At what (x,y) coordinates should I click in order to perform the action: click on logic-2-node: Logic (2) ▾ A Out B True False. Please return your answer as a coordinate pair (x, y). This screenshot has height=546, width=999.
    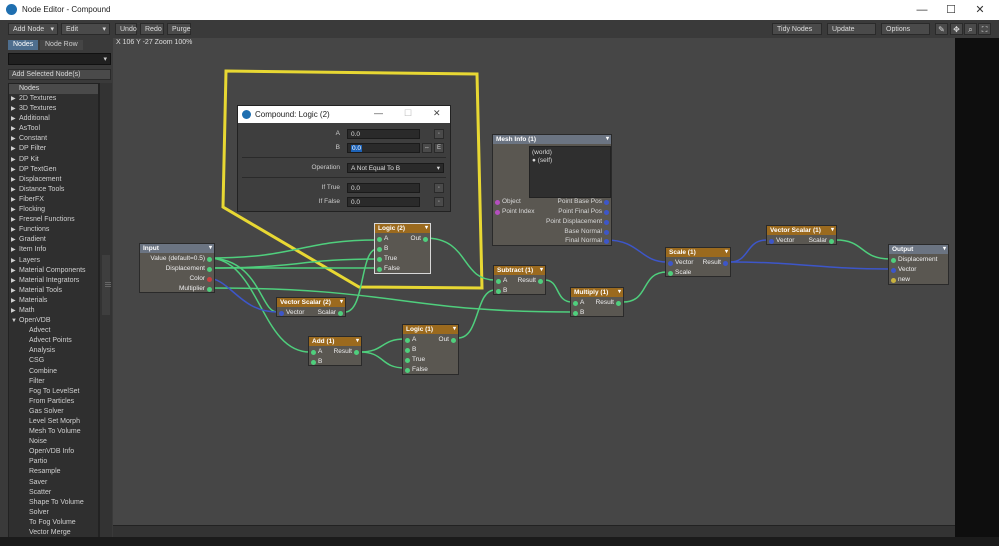
    Looking at the image, I should click on (402, 248).